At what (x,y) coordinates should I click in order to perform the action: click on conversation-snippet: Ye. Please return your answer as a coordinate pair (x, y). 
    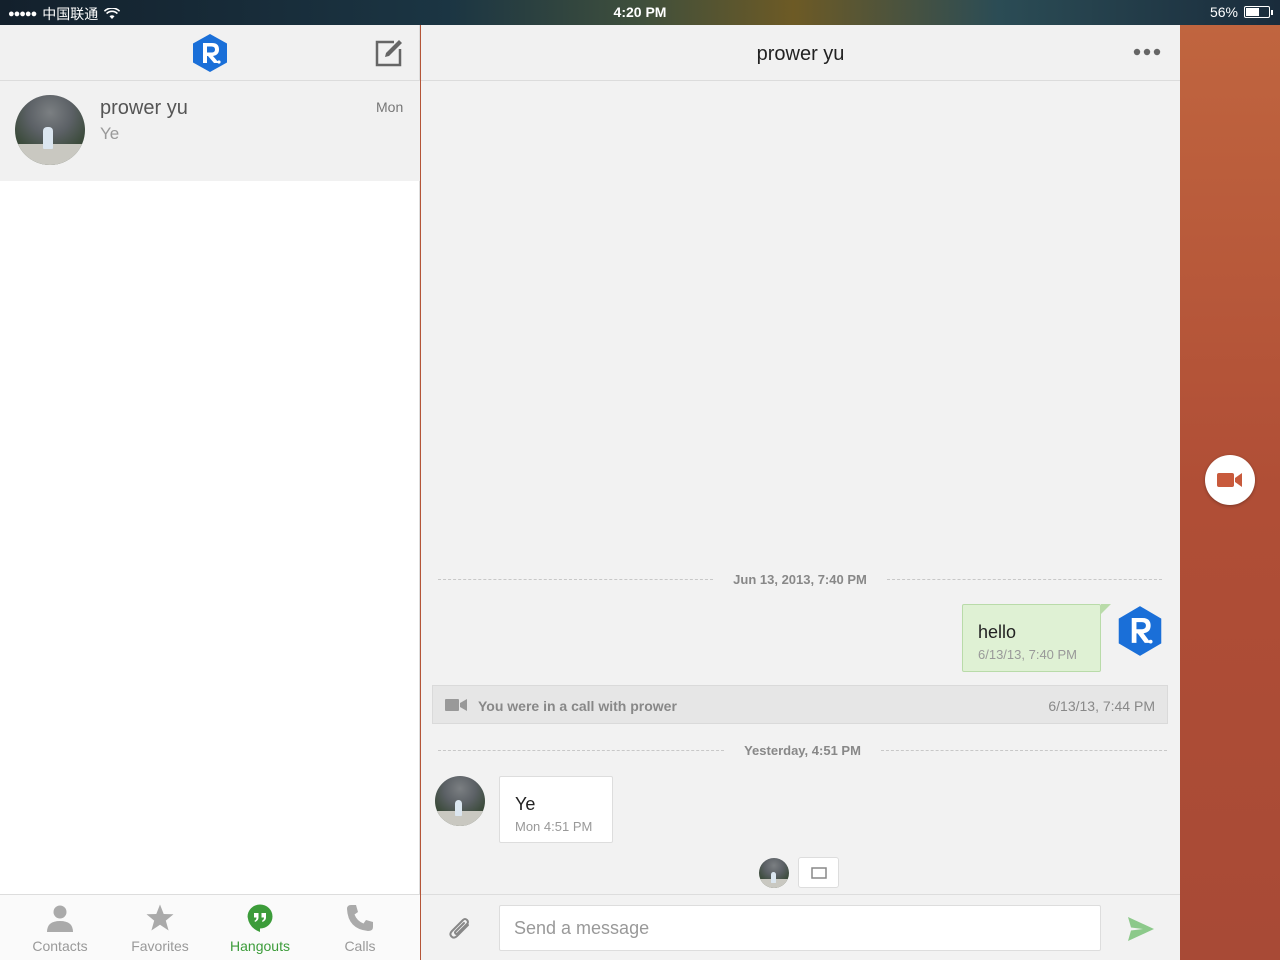
    Looking at the image, I should click on (110, 133).